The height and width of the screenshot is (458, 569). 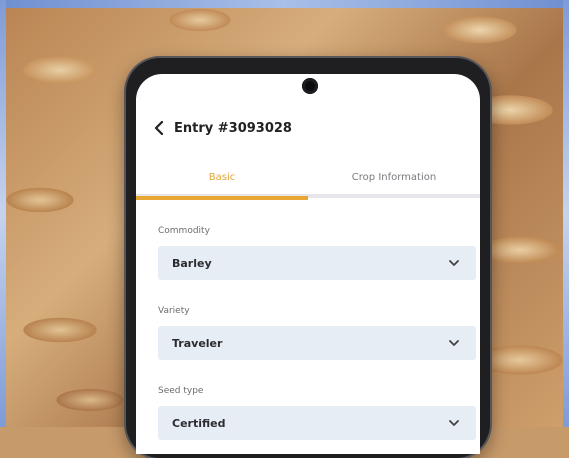 I want to click on variety-select: Traveler, so click(x=317, y=343).